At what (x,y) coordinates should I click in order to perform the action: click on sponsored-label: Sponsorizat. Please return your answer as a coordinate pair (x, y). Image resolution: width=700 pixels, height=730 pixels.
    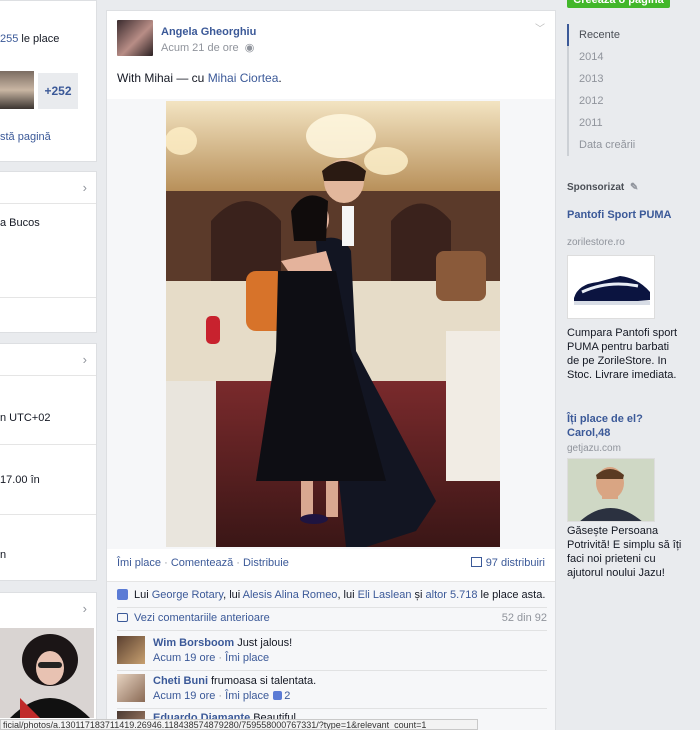
    Looking at the image, I should click on (596, 187).